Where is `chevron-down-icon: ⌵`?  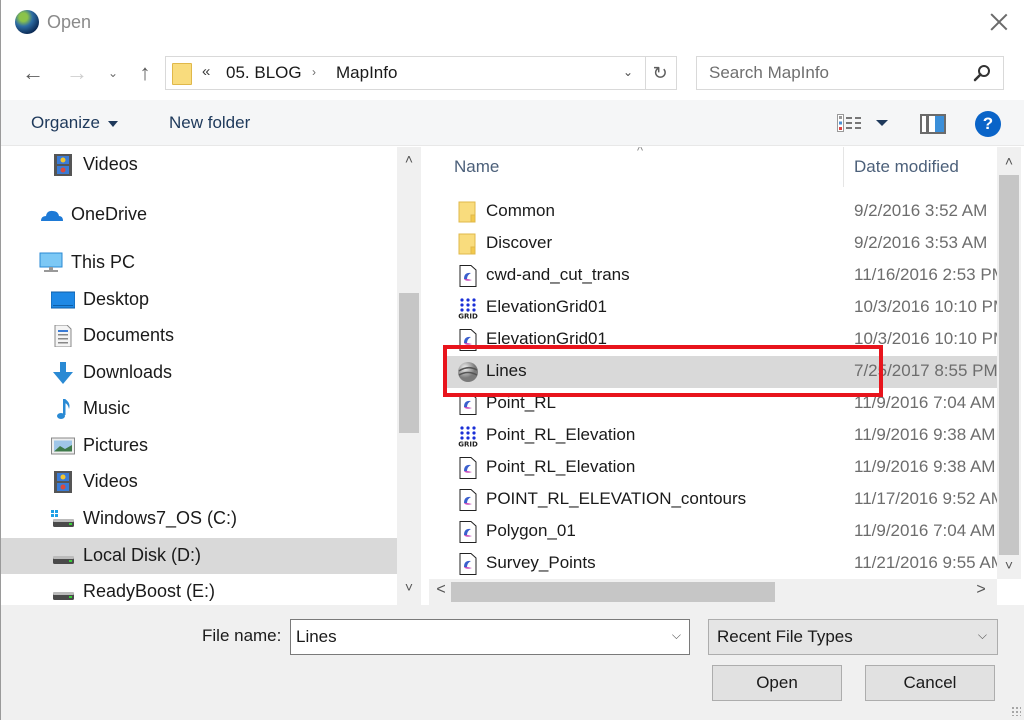
chevron-down-icon: ⌵ is located at coordinates (676, 635).